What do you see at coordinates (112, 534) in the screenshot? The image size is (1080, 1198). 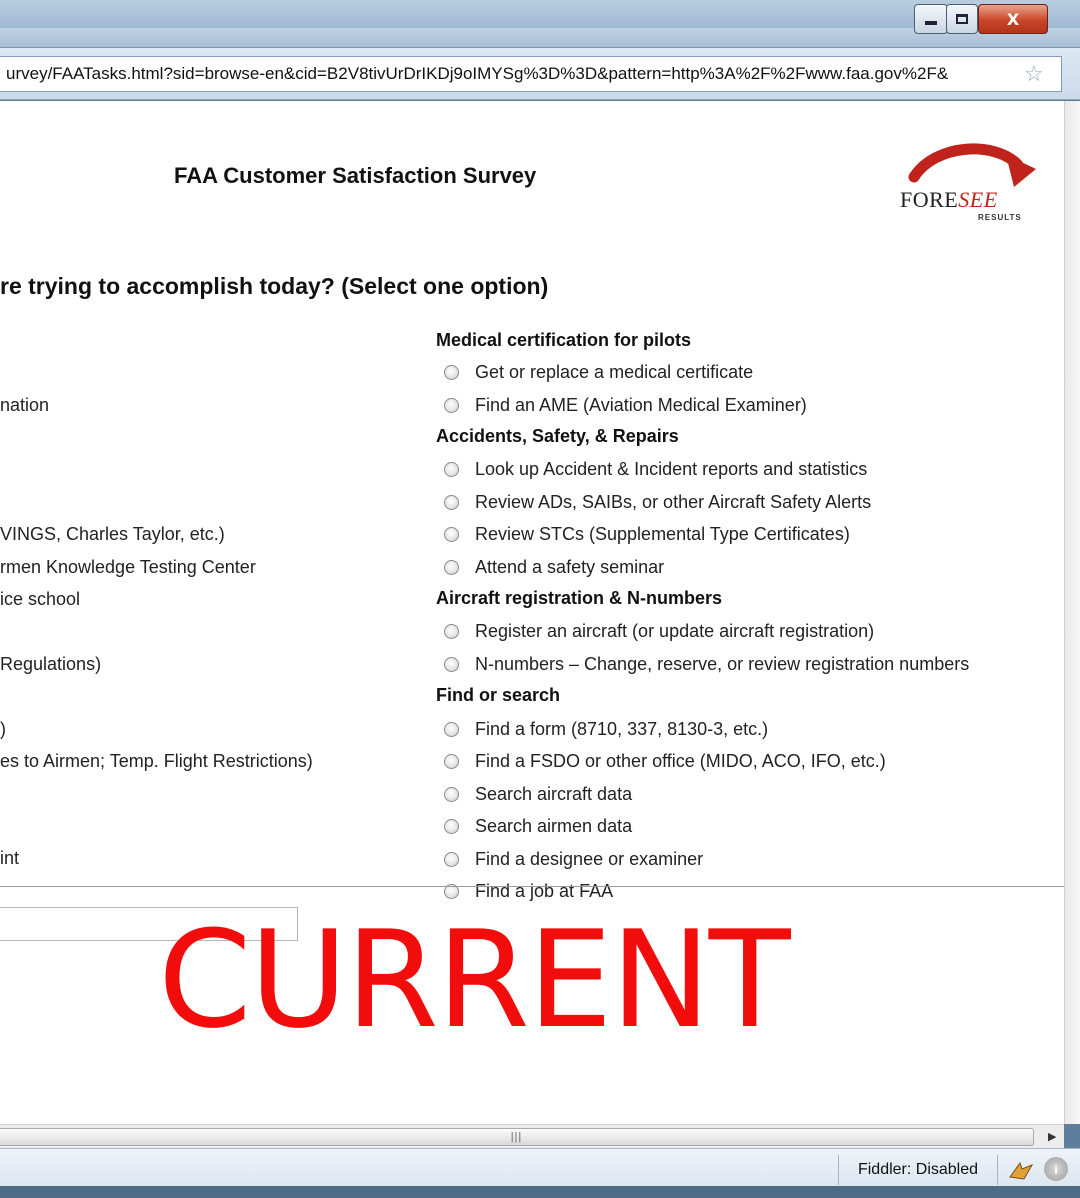 I see `left-option-label: VINGS, Charles Taylor, etc.)` at bounding box center [112, 534].